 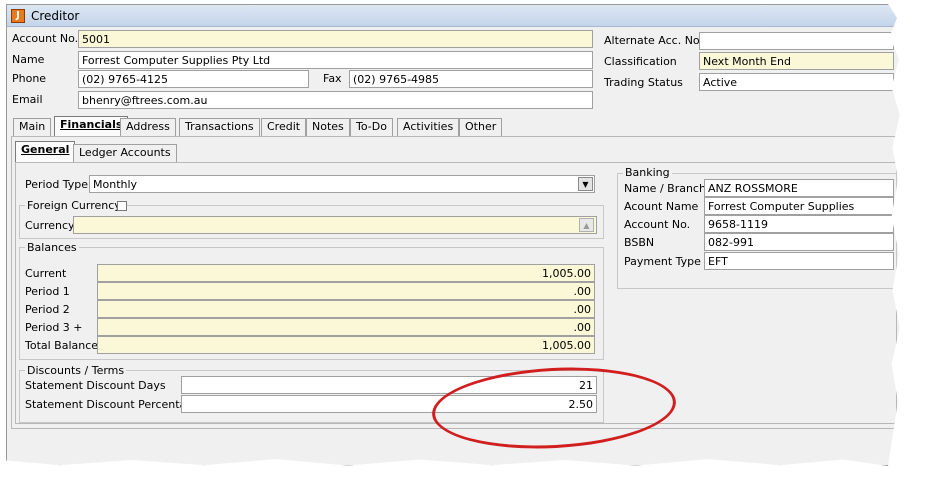 What do you see at coordinates (62, 345) in the screenshot?
I see `total-balance-label: Total Balance` at bounding box center [62, 345].